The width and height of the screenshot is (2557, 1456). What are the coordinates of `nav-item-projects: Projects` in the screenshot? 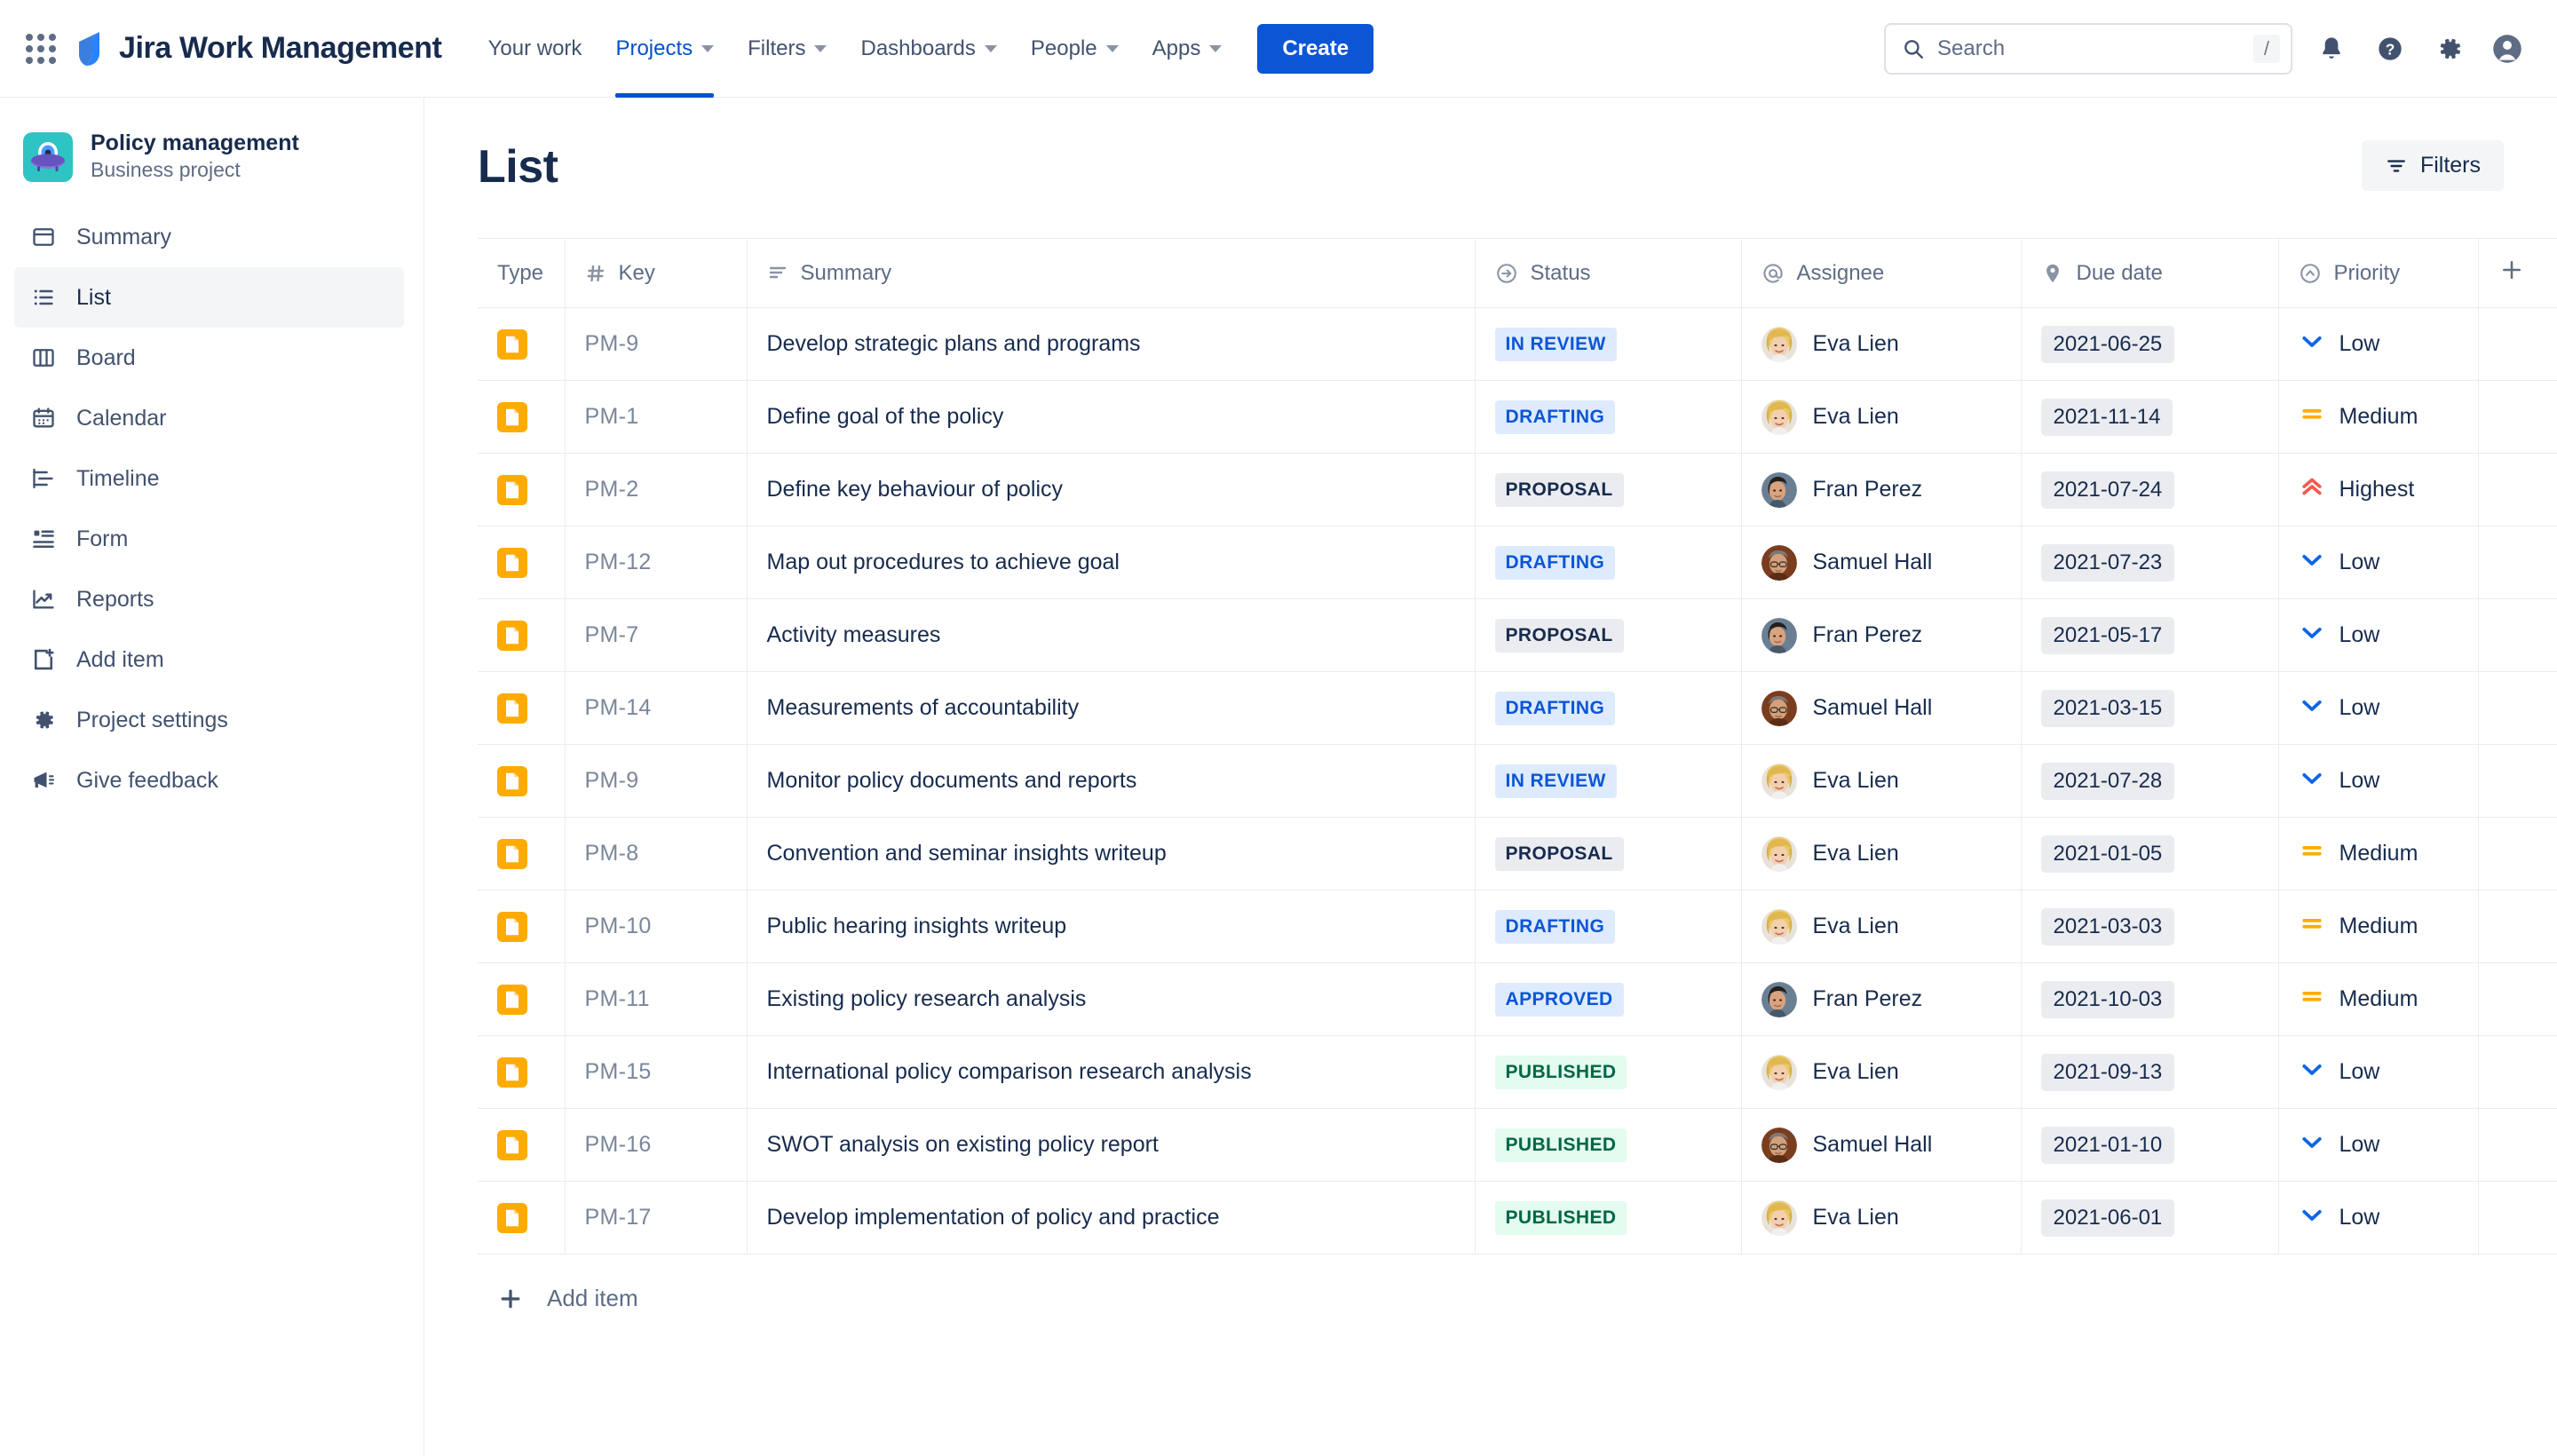 It's located at (664, 49).